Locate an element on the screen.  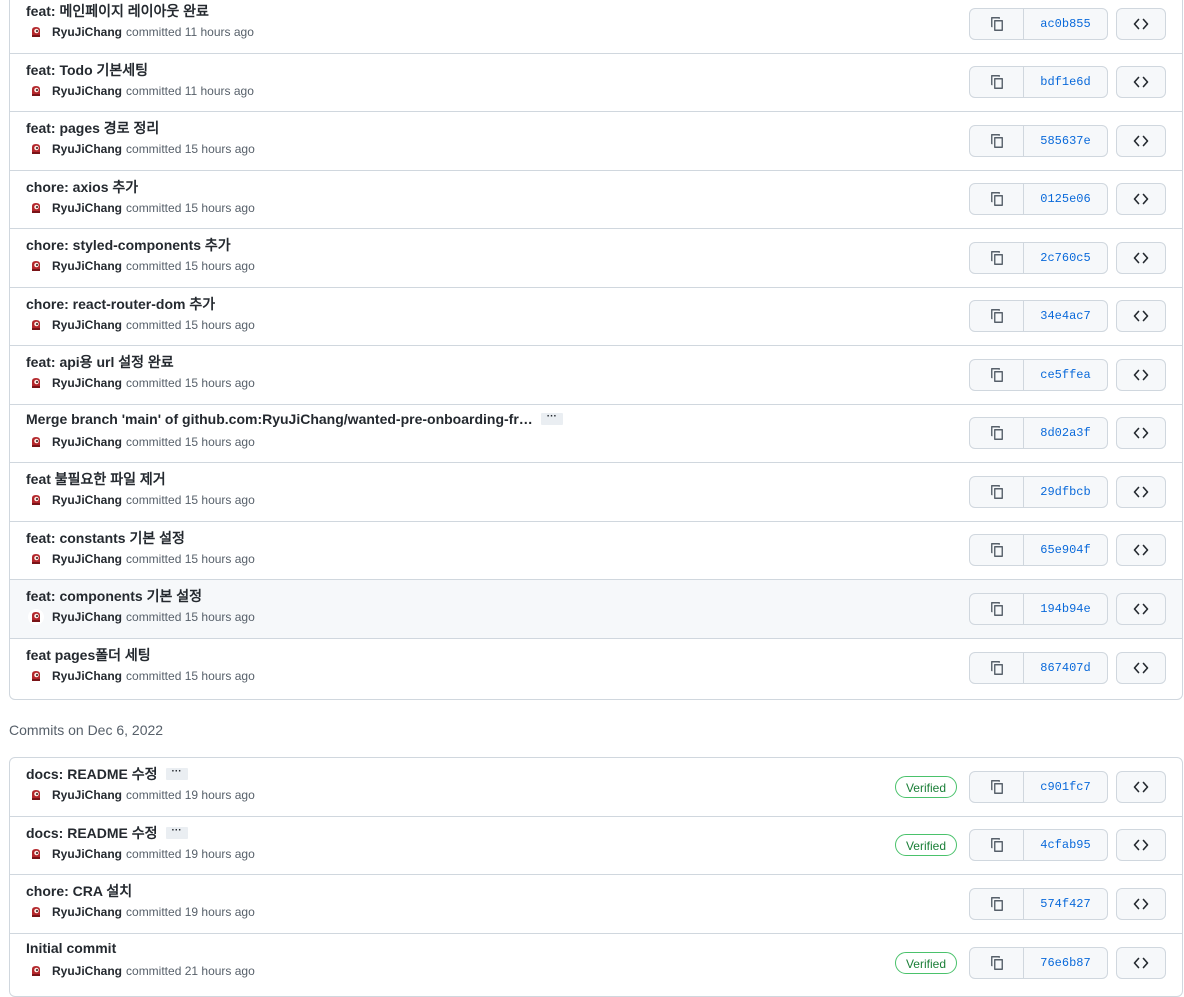
commit-message-link: chore: react-router-dom 추가 is located at coordinates (120, 304).